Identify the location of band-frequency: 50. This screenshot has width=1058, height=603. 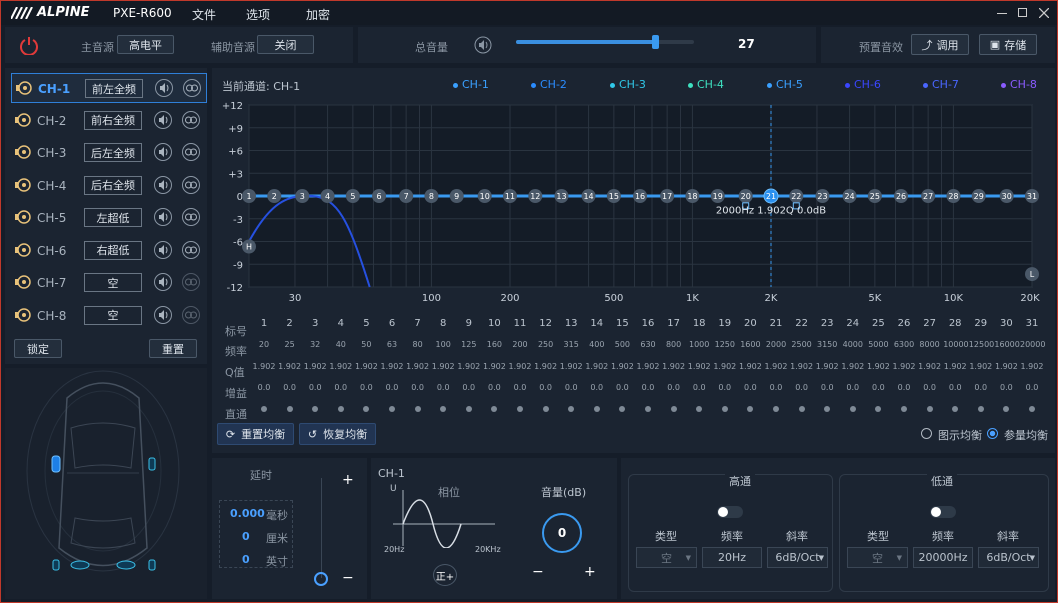
(366, 344).